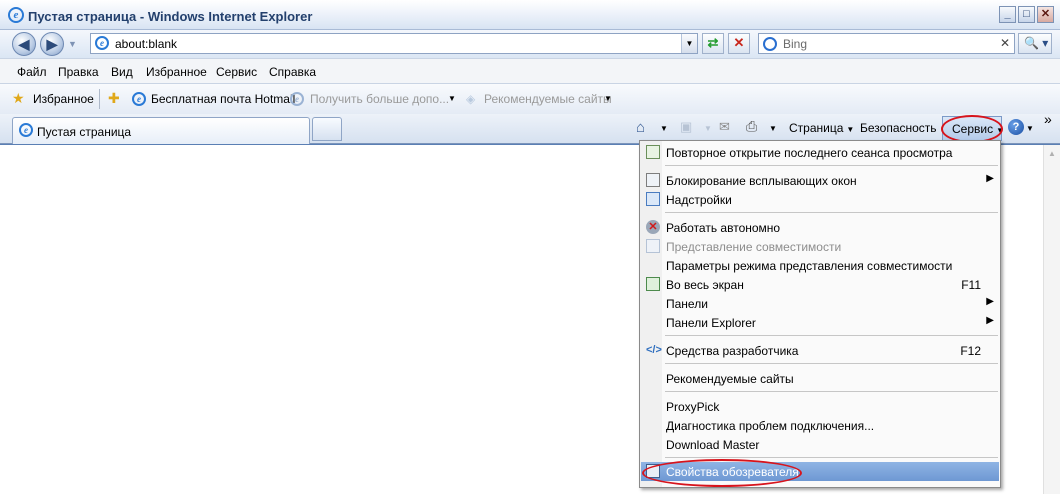  I want to click on help-icon: ?, so click(1016, 127).